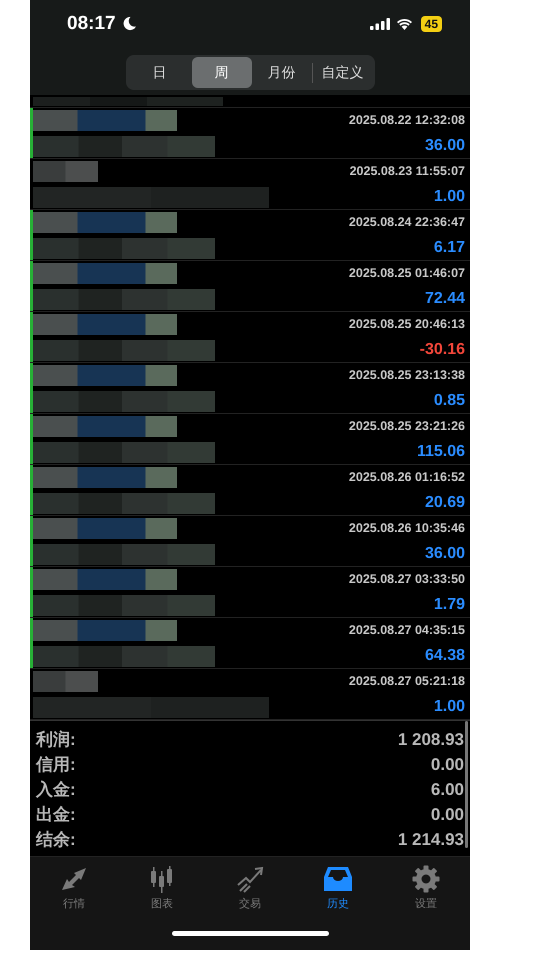 The width and height of the screenshot is (534, 958). What do you see at coordinates (56, 765) in the screenshot?
I see `summary-label: 信用:` at bounding box center [56, 765].